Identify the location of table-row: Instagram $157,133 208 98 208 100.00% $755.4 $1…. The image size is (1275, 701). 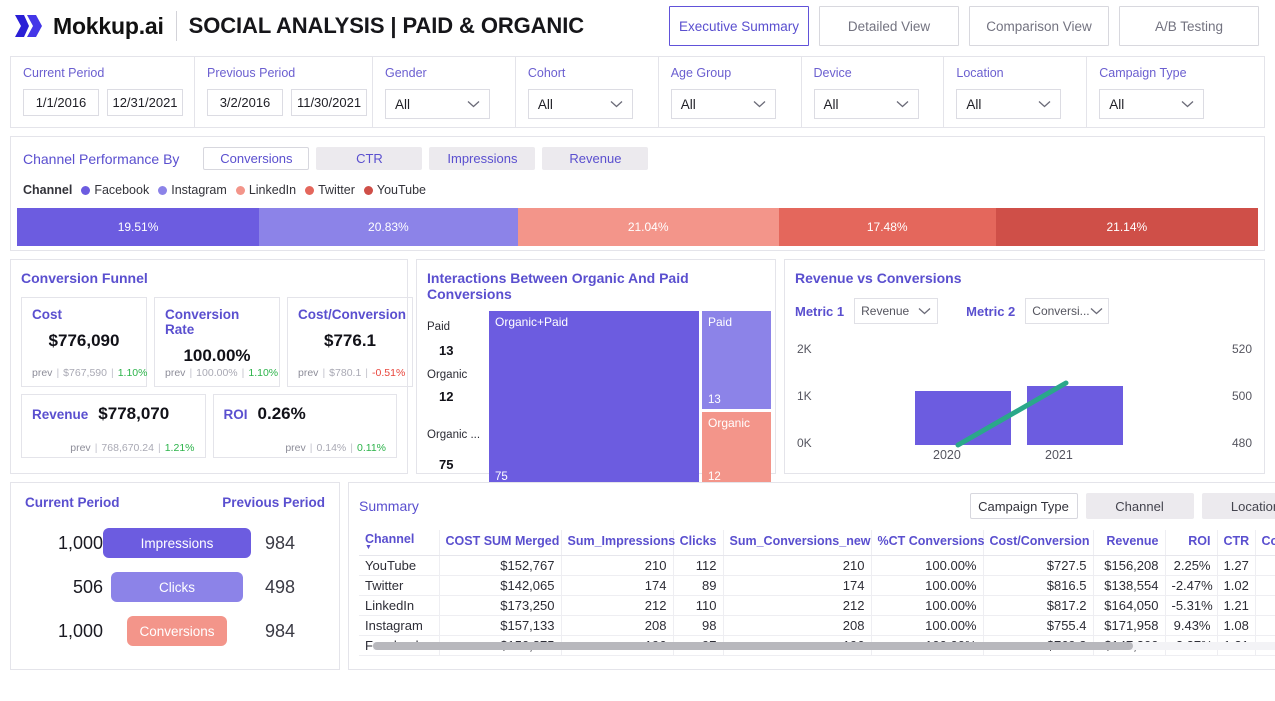
(817, 625).